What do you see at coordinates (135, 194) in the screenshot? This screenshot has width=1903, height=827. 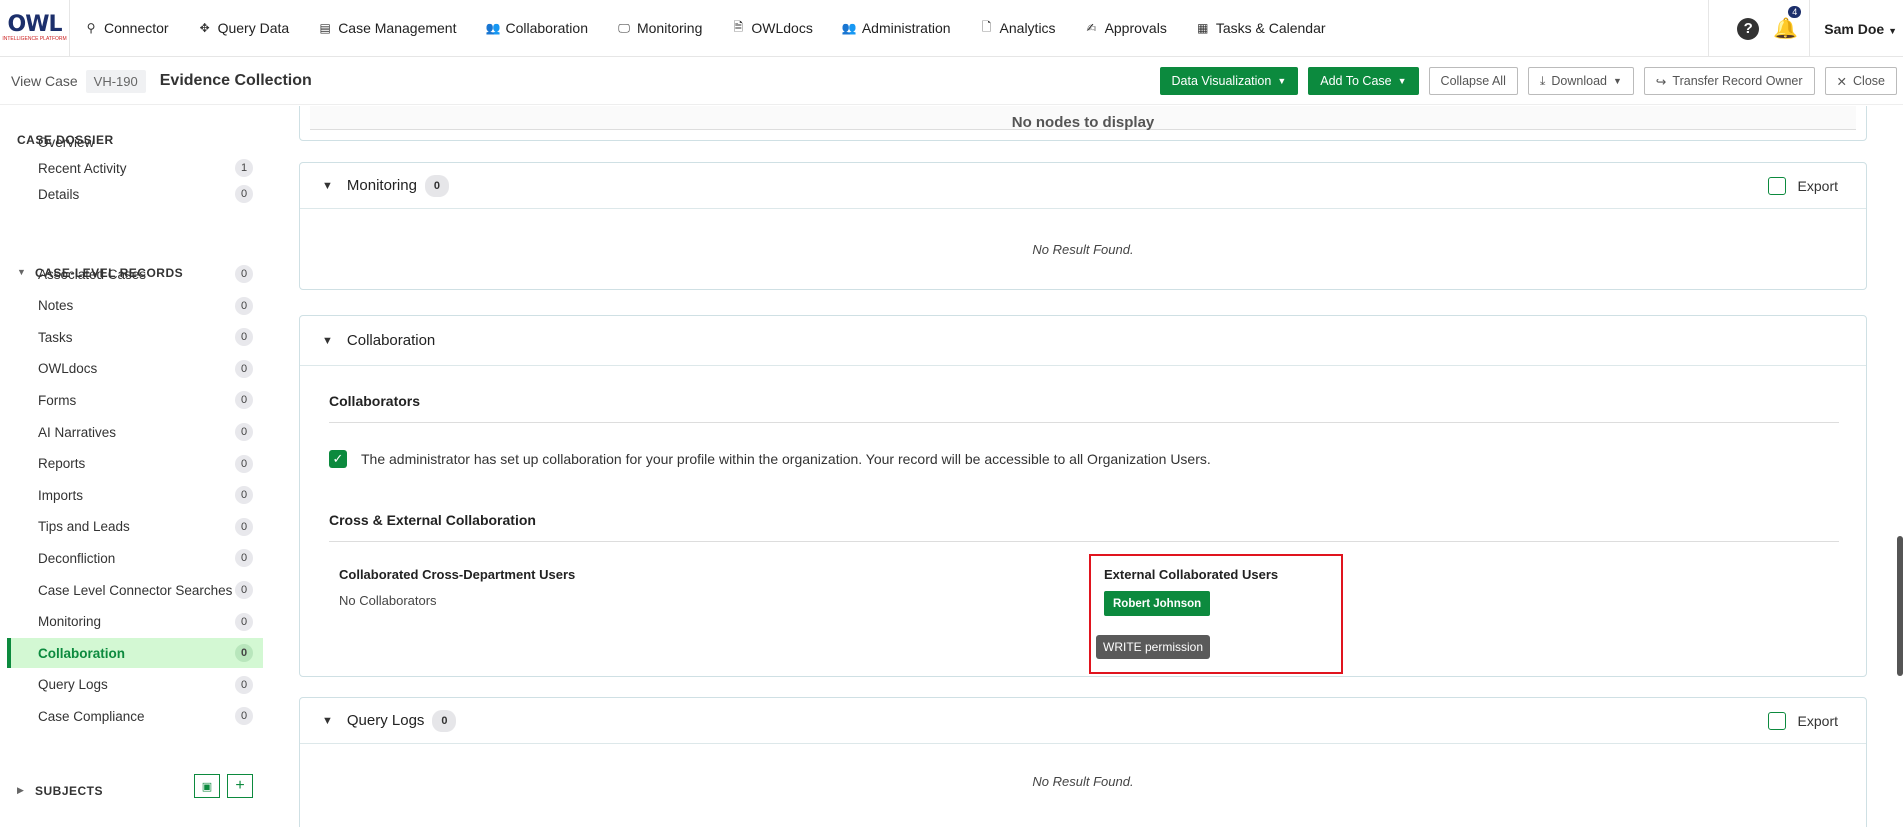 I see `sidebar-item-details: Details 0` at bounding box center [135, 194].